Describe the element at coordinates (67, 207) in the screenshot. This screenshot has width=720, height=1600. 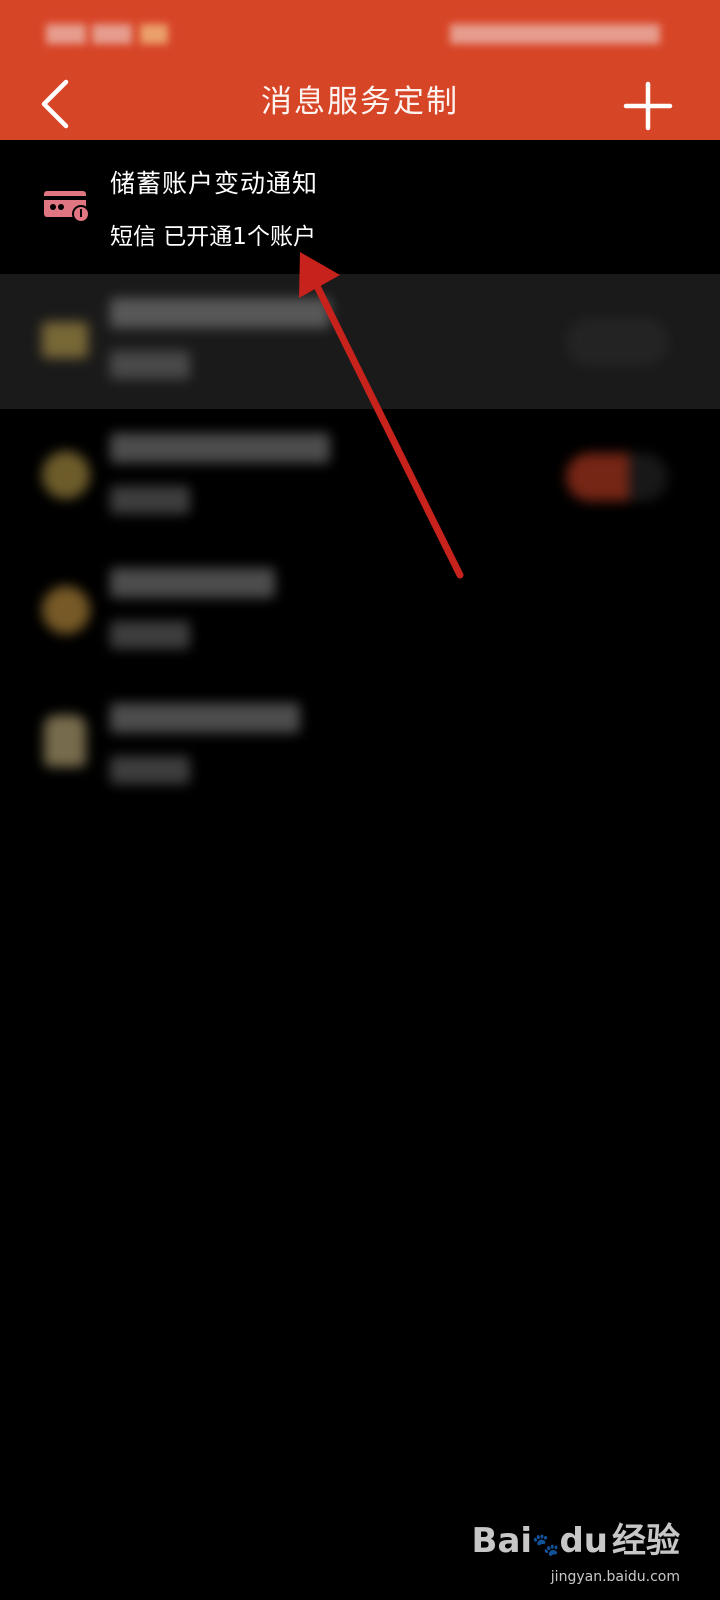
I see `bank-card-icon` at that location.